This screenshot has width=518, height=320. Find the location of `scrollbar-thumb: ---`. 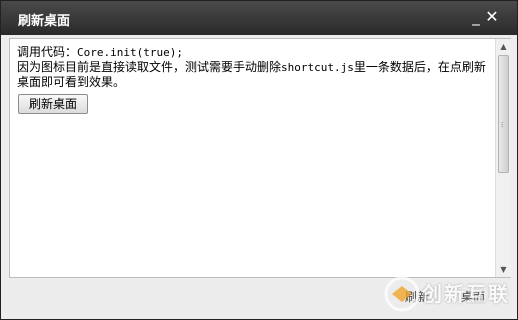

scrollbar-thumb: --- is located at coordinates (503, 114).